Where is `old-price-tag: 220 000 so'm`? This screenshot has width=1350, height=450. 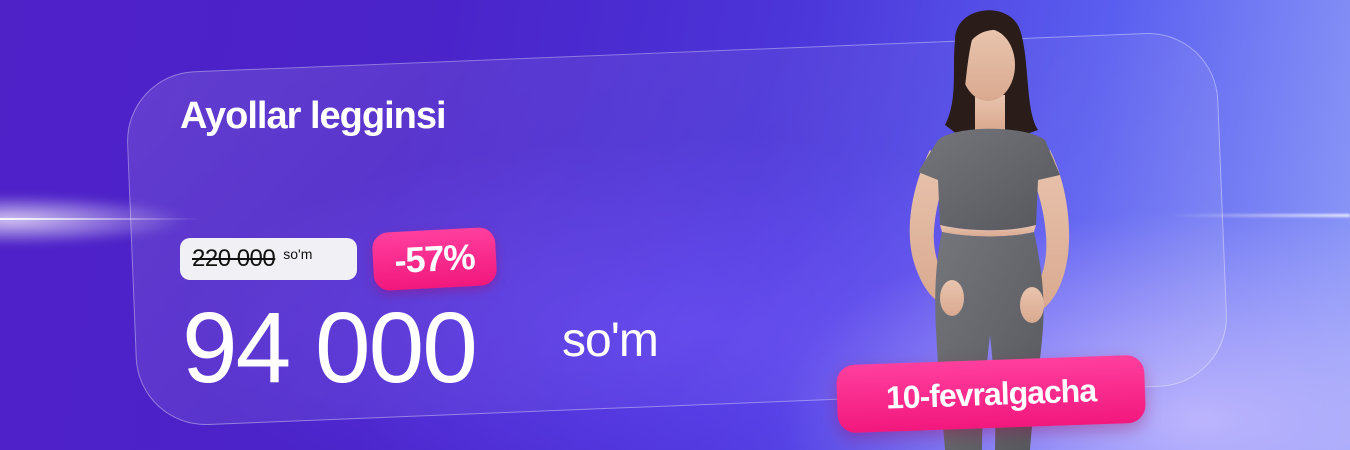 old-price-tag: 220 000 so'm is located at coordinates (268, 259).